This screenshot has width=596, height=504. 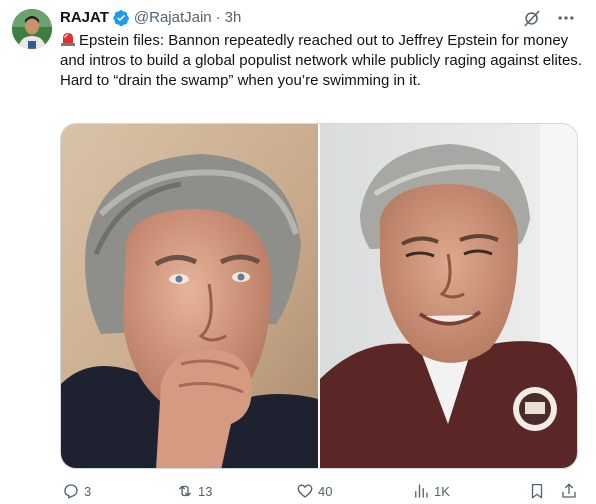 I want to click on grok-icon, so click(x=532, y=18).